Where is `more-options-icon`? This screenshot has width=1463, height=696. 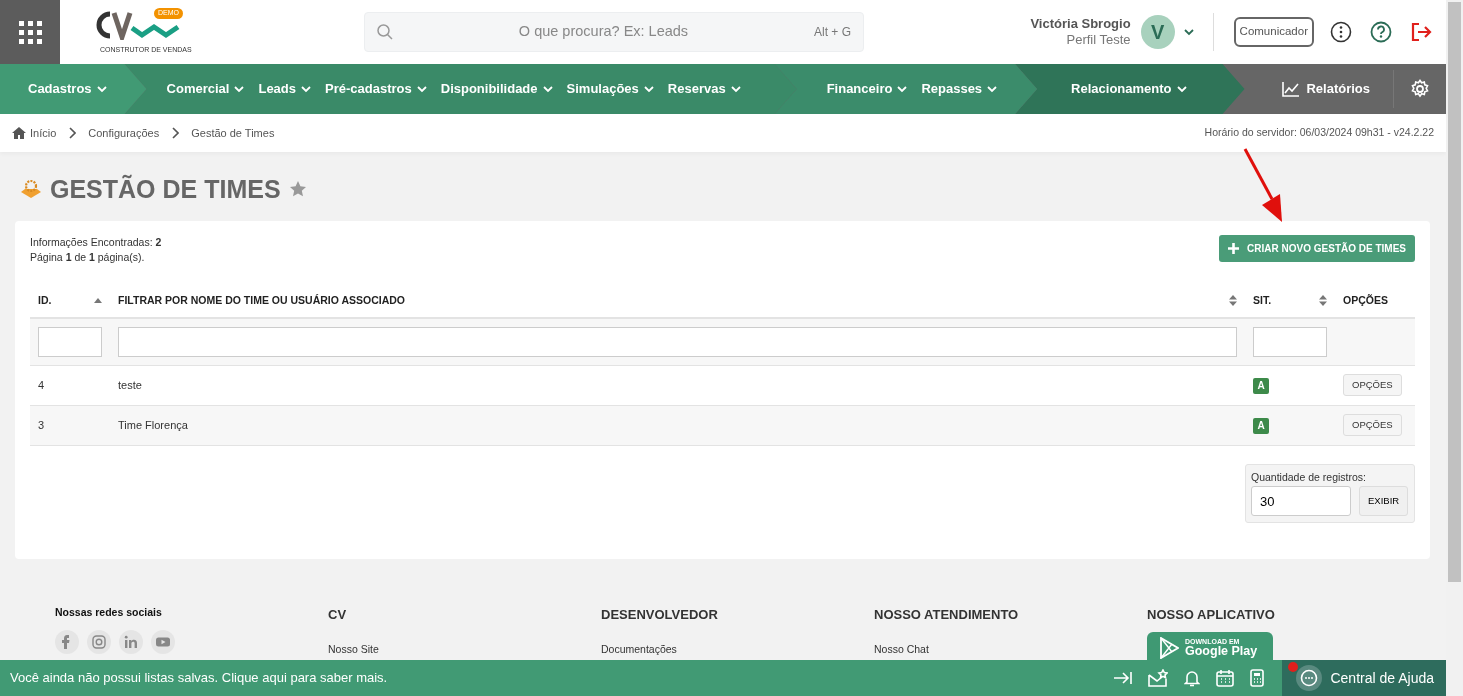
more-options-icon is located at coordinates (1341, 32).